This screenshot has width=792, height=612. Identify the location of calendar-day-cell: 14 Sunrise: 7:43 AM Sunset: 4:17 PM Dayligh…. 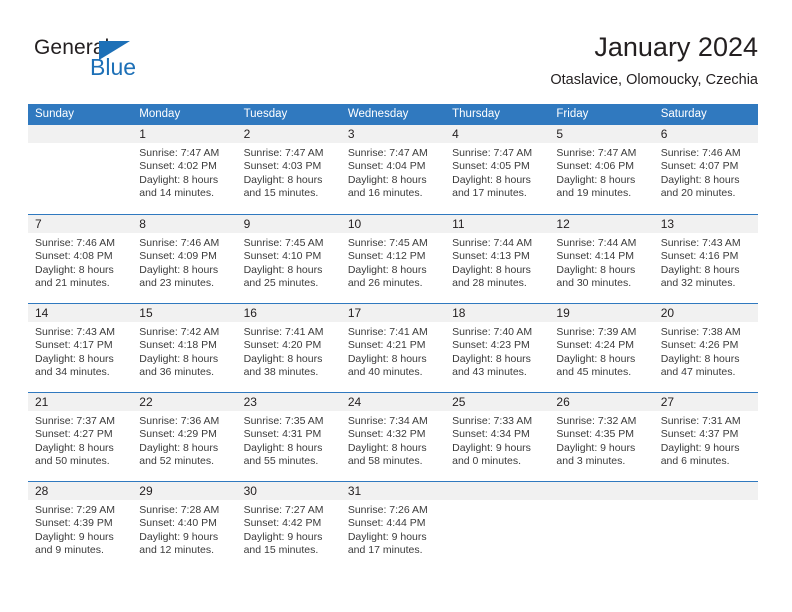
(80, 348).